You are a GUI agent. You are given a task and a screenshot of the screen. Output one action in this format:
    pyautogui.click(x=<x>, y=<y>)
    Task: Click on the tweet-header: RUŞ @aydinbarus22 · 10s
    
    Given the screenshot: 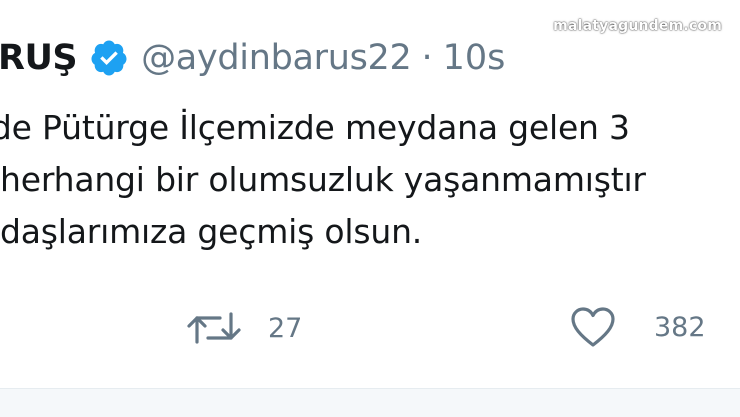 What is the action you would take?
    pyautogui.click(x=252, y=58)
    